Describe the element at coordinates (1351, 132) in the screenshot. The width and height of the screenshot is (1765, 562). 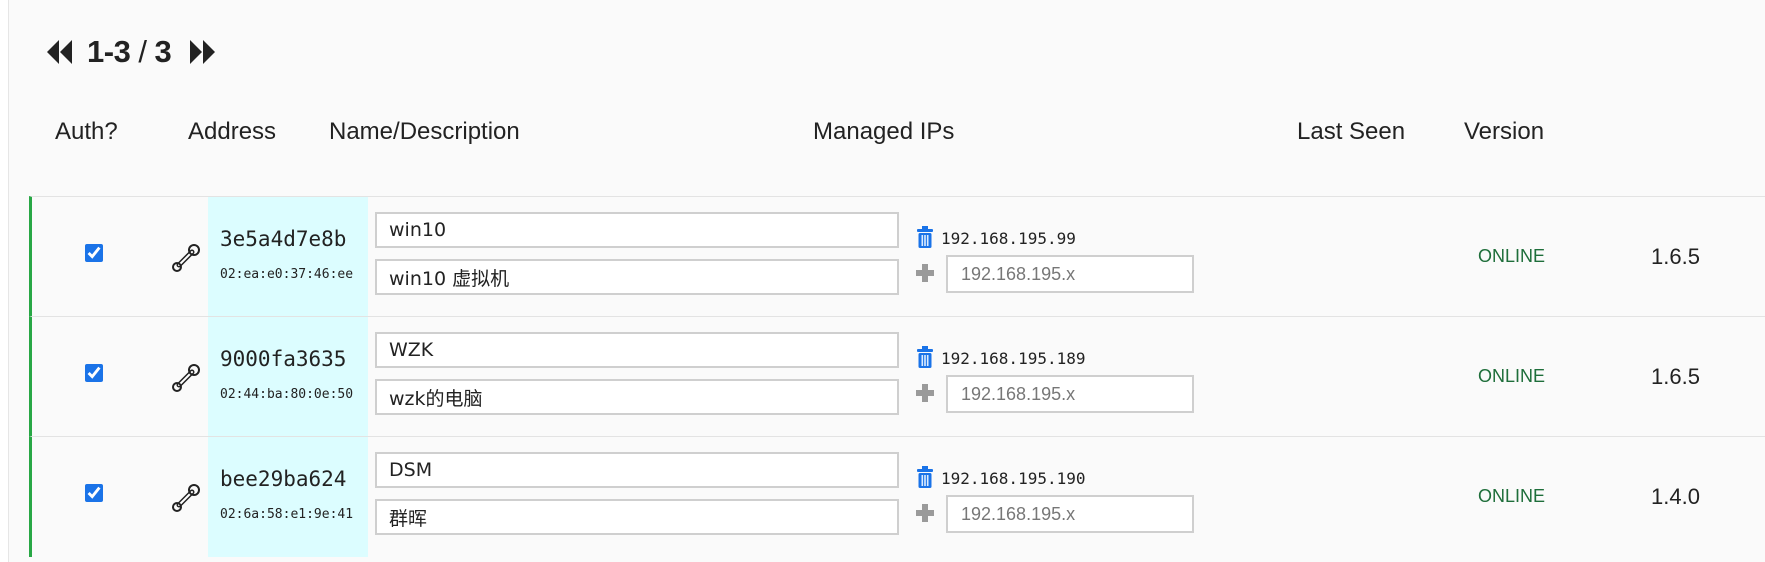
I see `column-header-last-seen: Last Seen` at that location.